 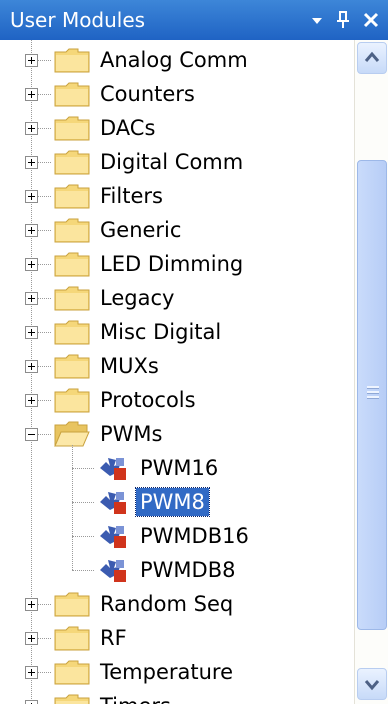 What do you see at coordinates (167, 672) in the screenshot?
I see `tree-node-label: Temperature` at bounding box center [167, 672].